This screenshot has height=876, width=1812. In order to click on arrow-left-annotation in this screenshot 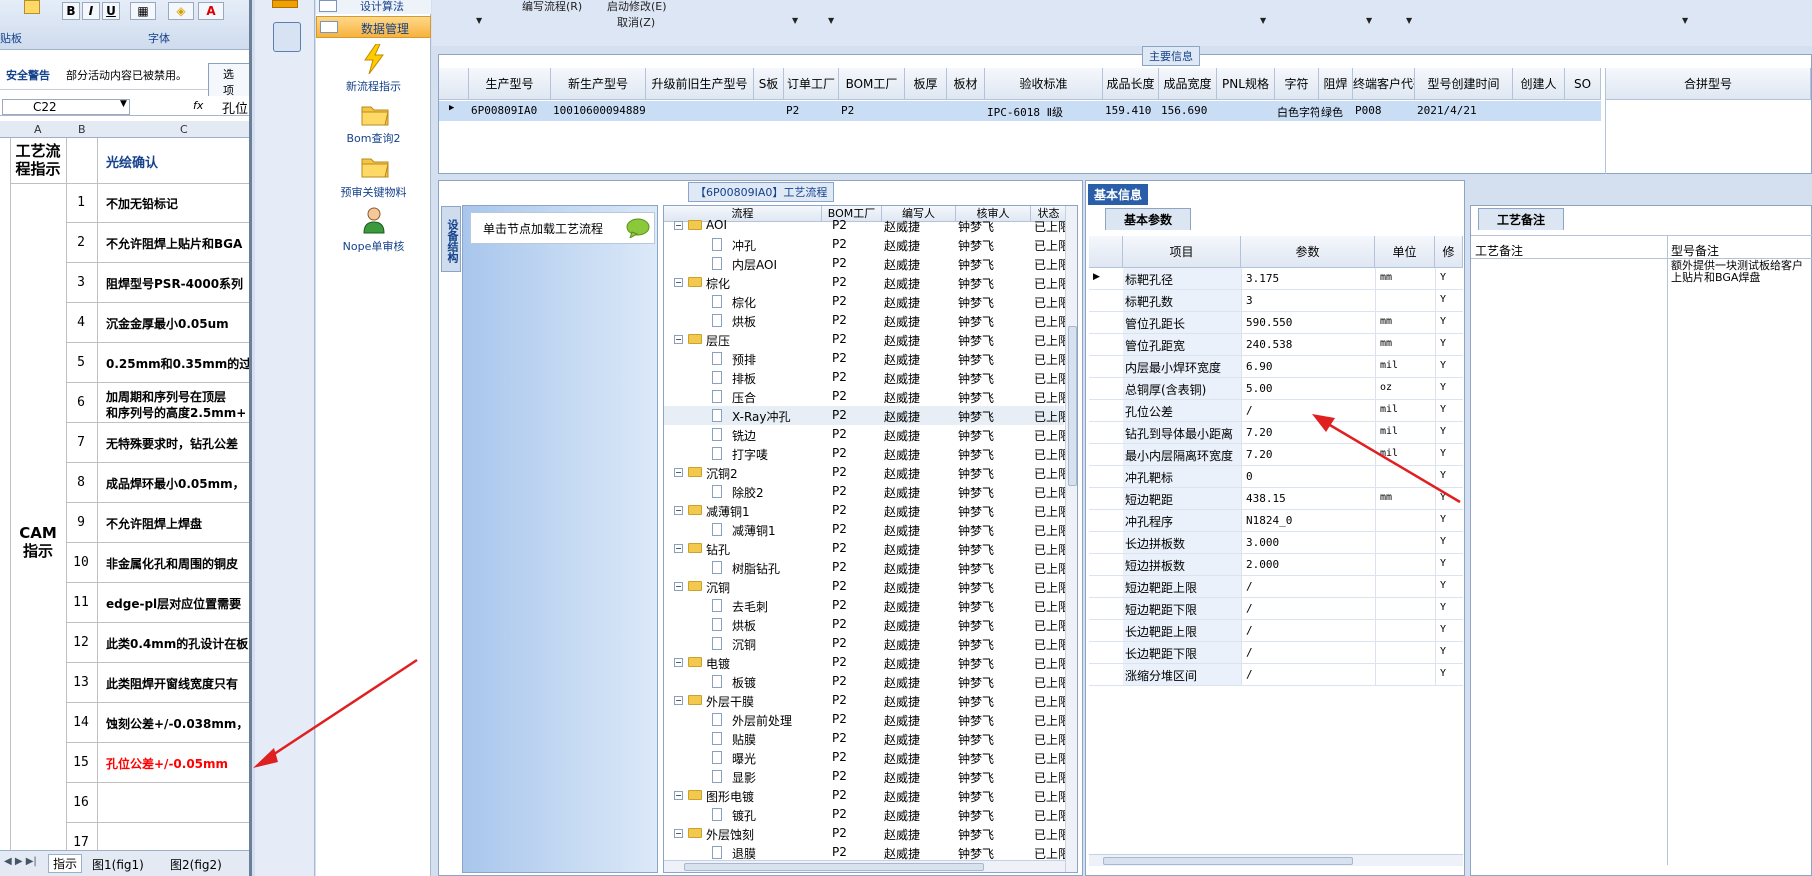, I will do `click(335, 713)`.